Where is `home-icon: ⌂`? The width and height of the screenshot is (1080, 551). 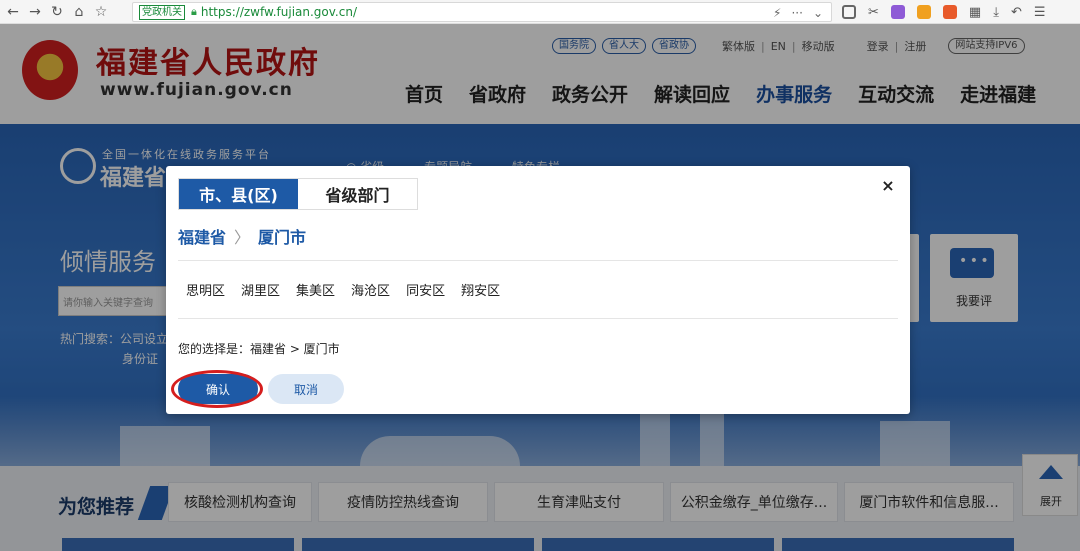 home-icon: ⌂ is located at coordinates (79, 12).